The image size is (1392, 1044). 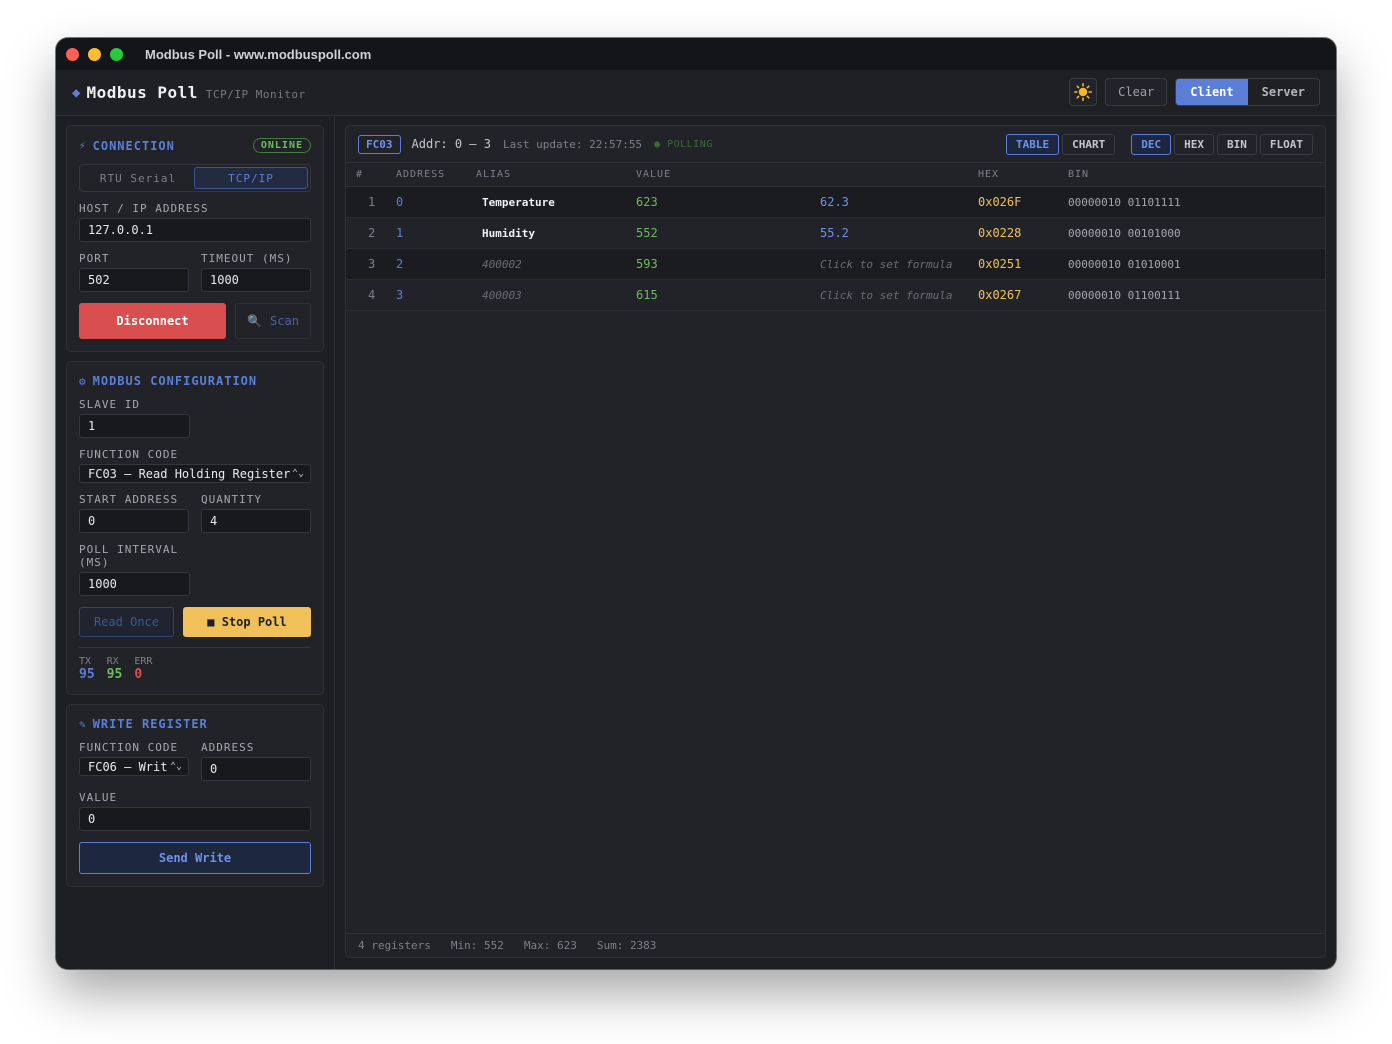 What do you see at coordinates (654, 174) in the screenshot?
I see `col-value: VALUE` at bounding box center [654, 174].